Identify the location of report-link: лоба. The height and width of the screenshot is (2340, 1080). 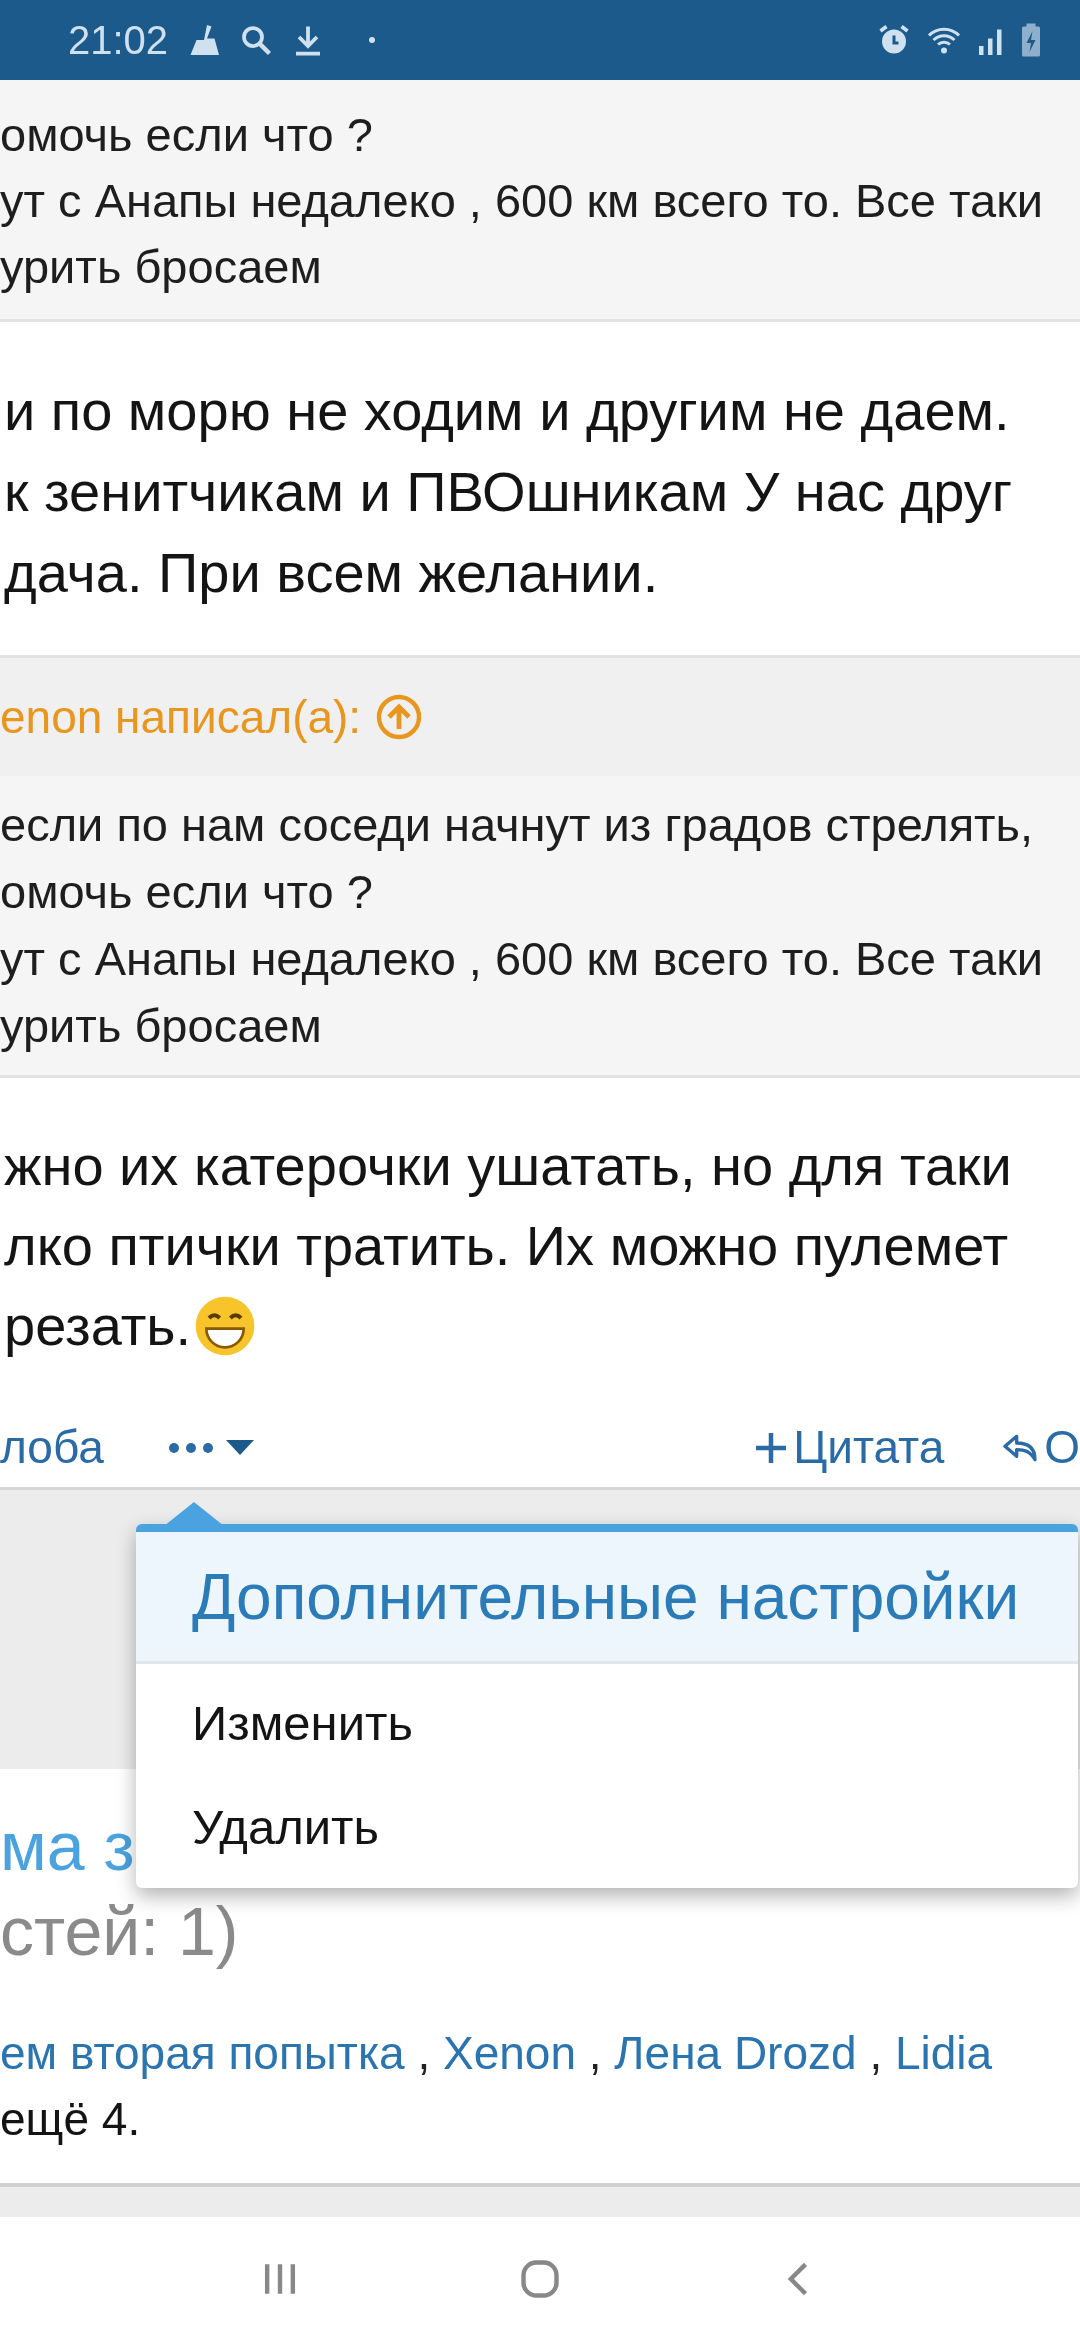
(52, 1447).